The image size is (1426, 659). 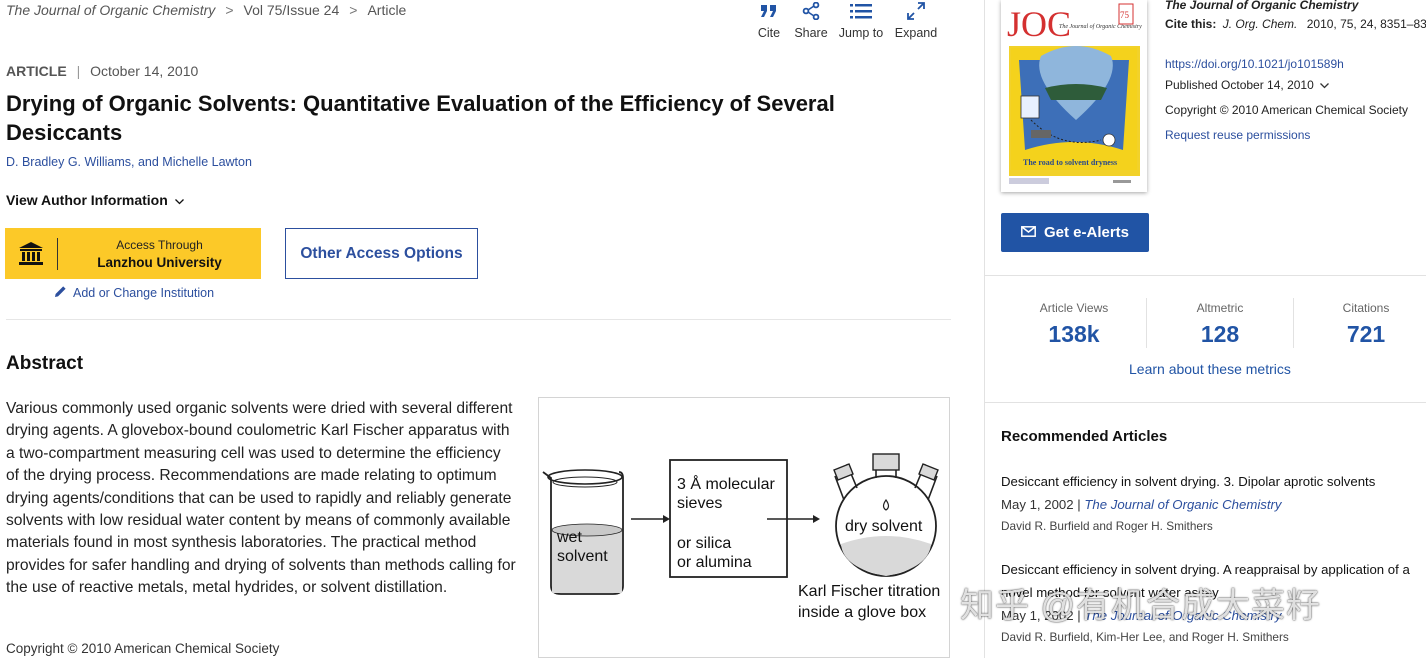 I want to click on get-e-alerts-button: Get e-Alerts, so click(x=1075, y=232).